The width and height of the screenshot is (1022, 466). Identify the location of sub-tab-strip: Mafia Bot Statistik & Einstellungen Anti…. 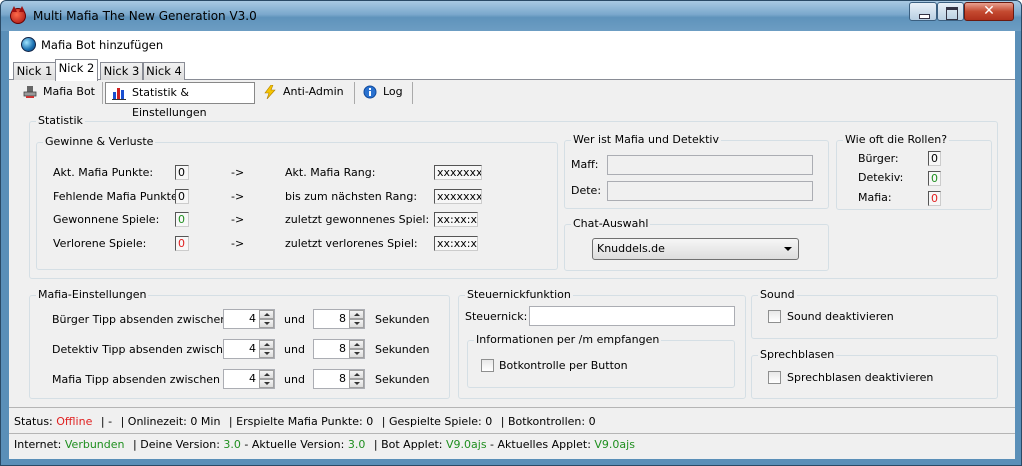
(512, 99).